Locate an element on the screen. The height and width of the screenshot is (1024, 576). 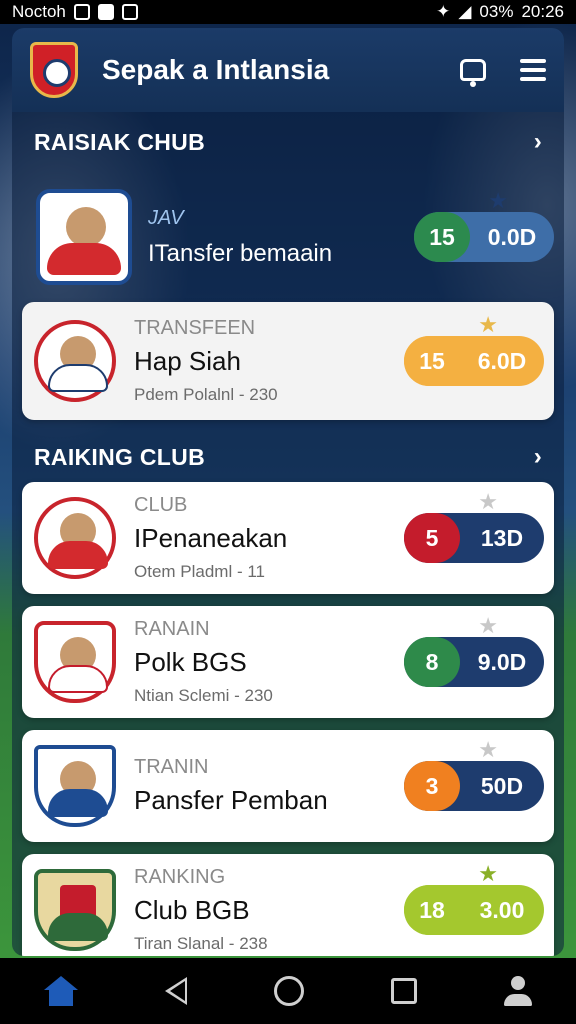
item-subtitle: Ntian Sclemi - 230 is located at coordinates (203, 695).